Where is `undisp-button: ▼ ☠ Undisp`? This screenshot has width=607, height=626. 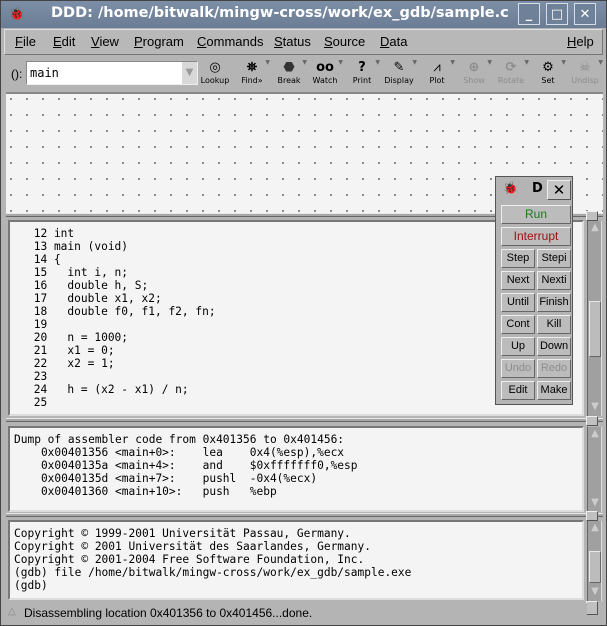 undisp-button: ▼ ☠ Undisp is located at coordinates (585, 74).